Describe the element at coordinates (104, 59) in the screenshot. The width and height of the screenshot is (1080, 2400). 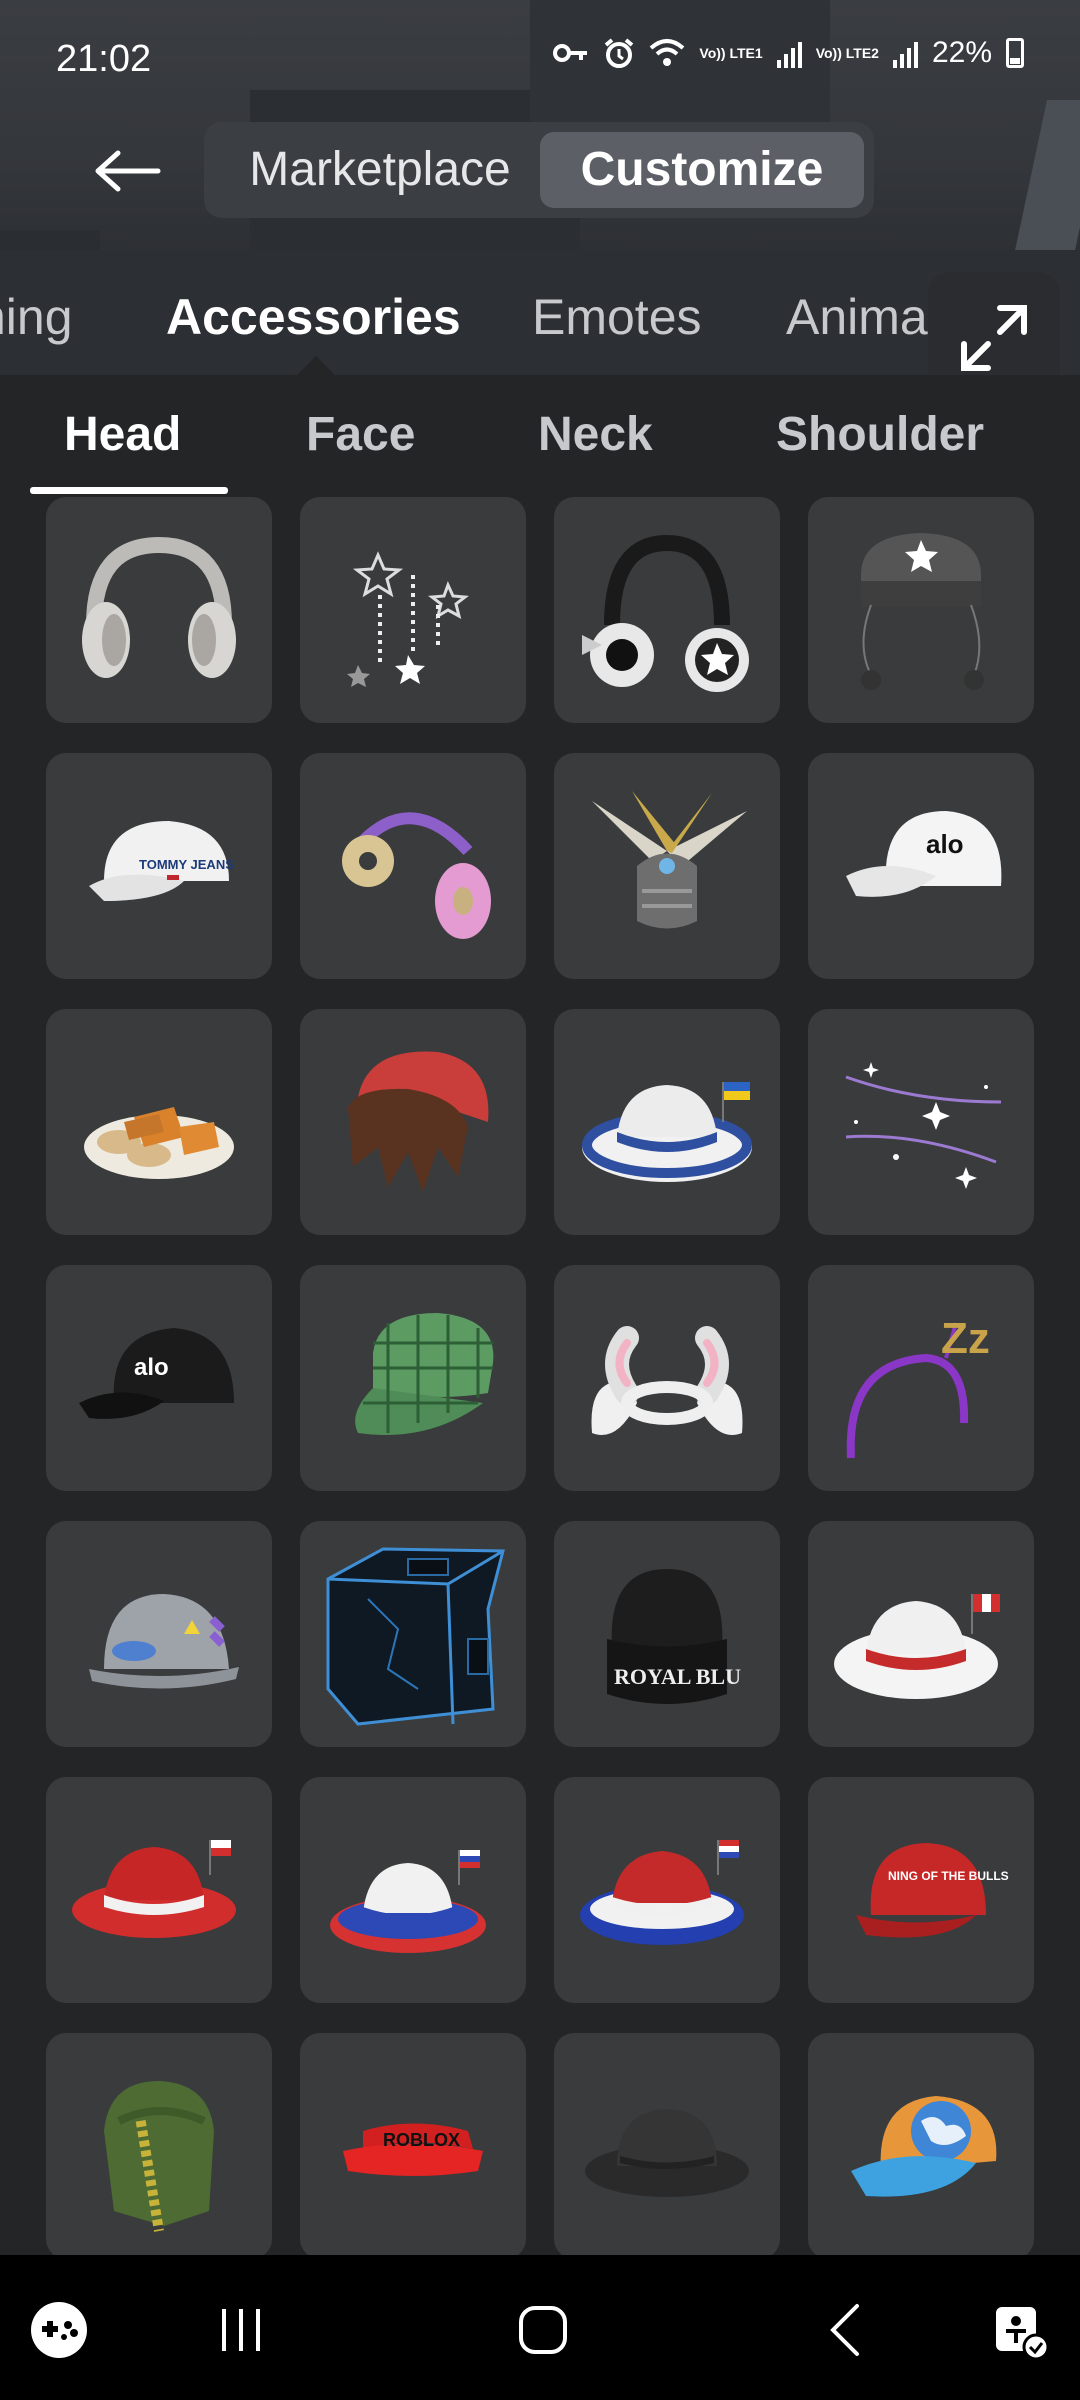
I see `status-time: 21:02` at that location.